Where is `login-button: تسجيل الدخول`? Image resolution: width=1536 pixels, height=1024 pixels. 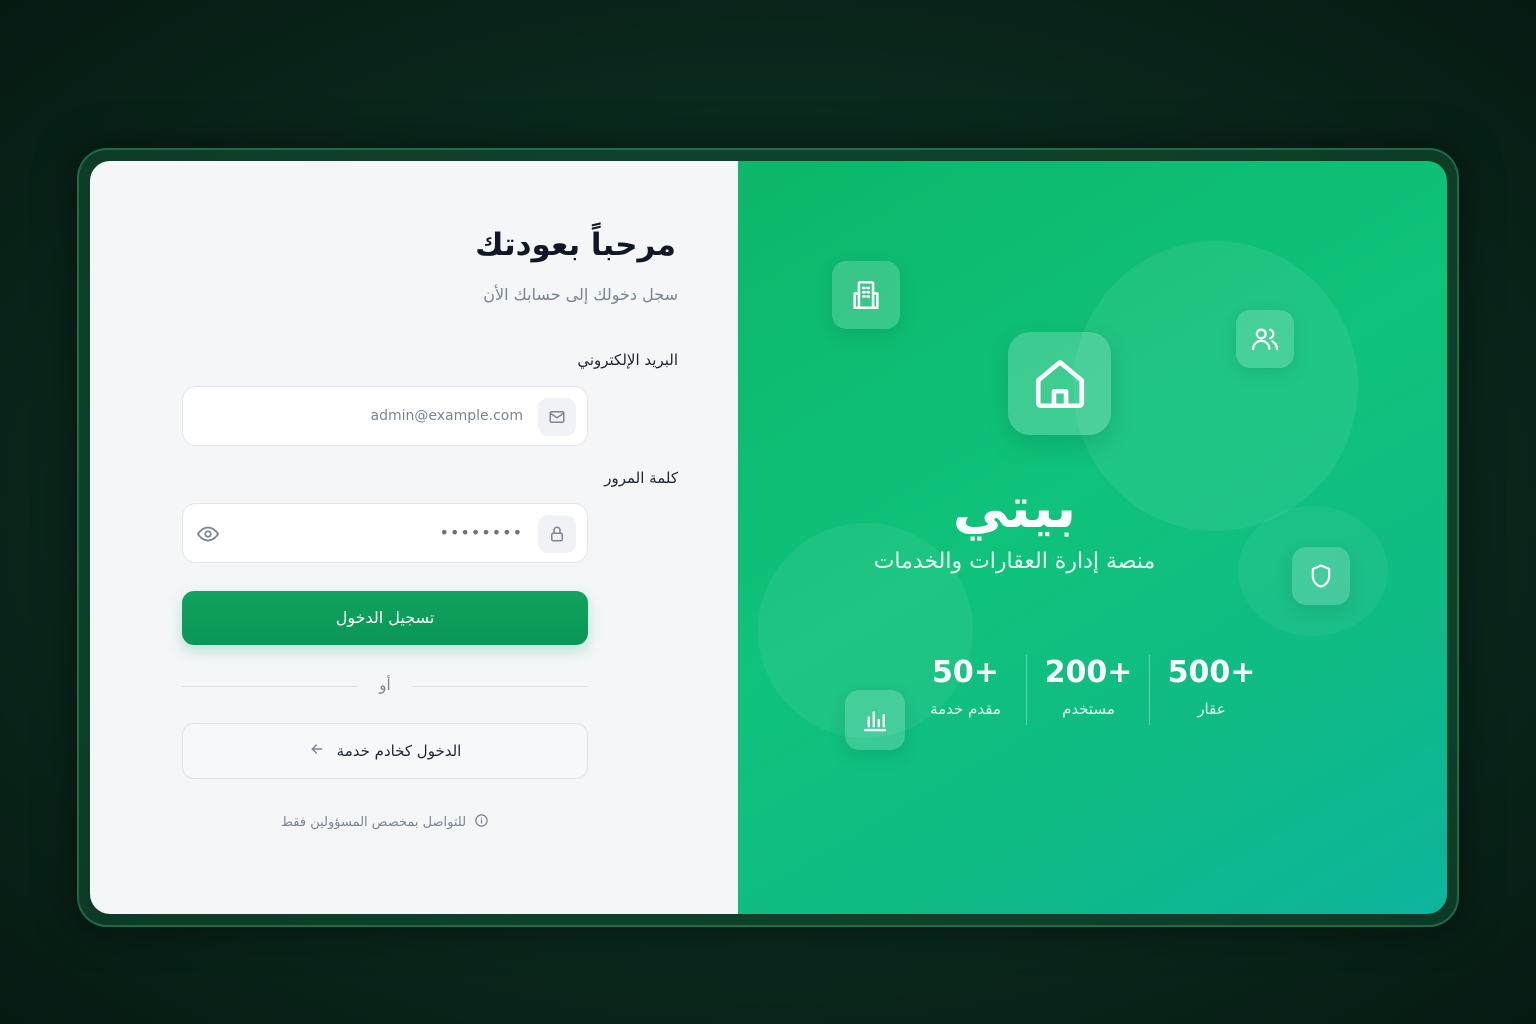
login-button: تسجيل الدخول is located at coordinates (385, 618).